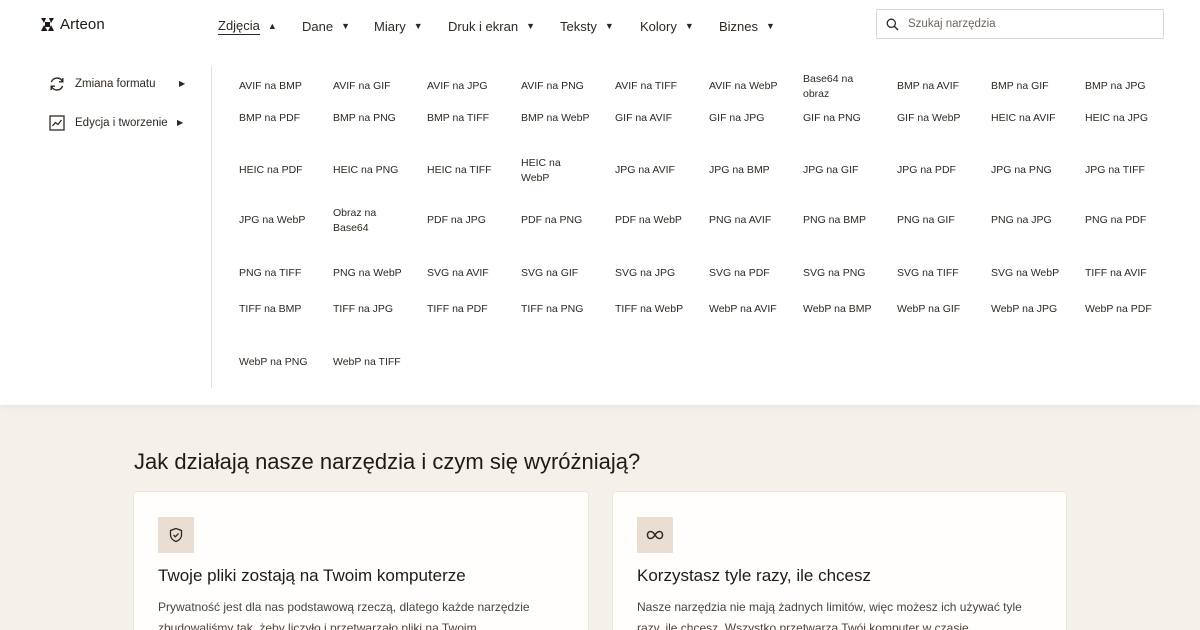 This screenshot has width=1200, height=630. I want to click on tool-link: PNG na GIF, so click(932, 232).